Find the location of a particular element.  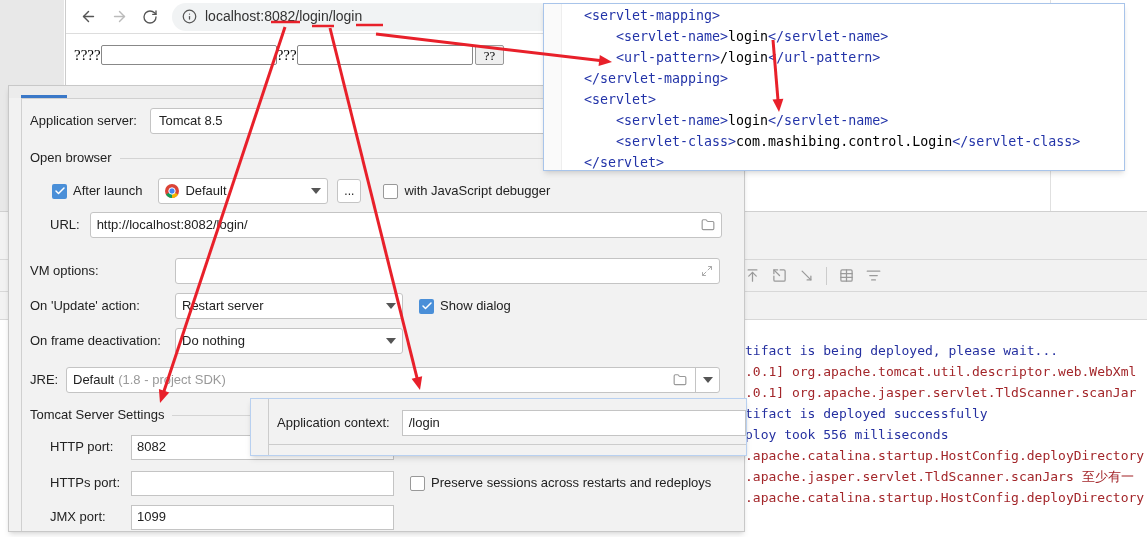

application-context-field: /login is located at coordinates (573, 422).